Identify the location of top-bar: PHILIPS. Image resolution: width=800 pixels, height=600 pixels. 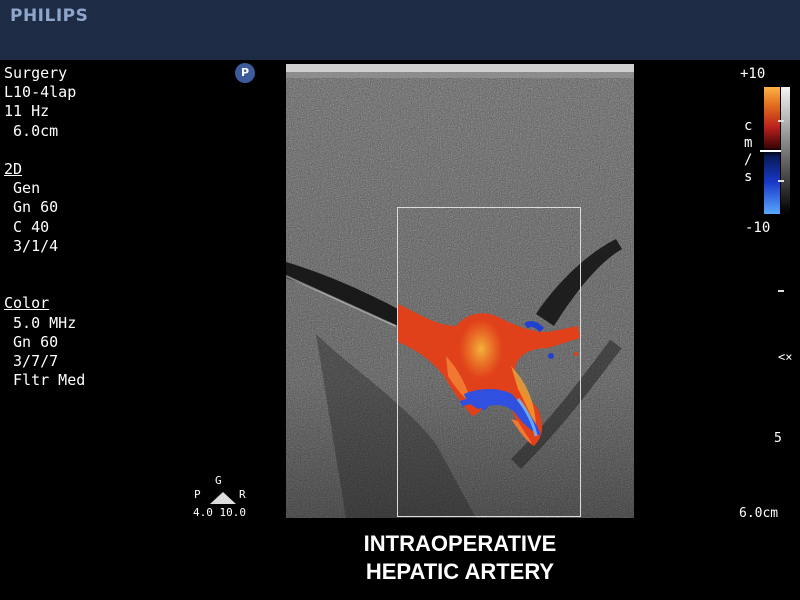
(400, 30).